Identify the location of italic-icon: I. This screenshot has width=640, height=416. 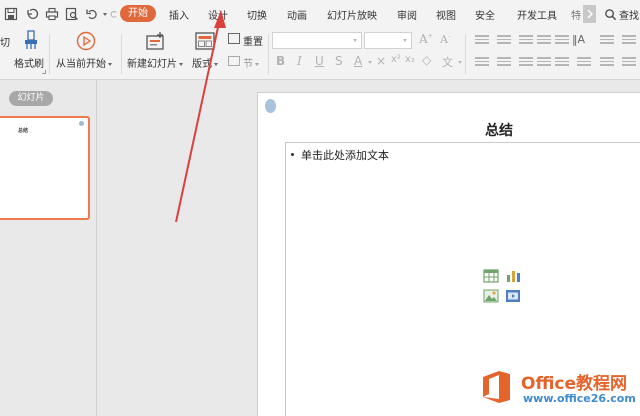
(299, 61).